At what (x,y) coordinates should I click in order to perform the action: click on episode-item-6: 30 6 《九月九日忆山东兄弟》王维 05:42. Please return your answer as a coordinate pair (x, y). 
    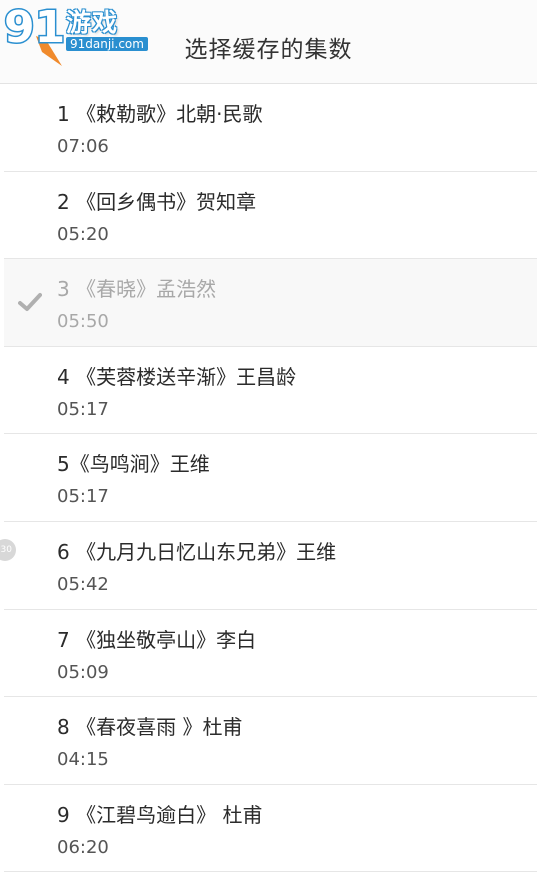
    Looking at the image, I should click on (268, 565).